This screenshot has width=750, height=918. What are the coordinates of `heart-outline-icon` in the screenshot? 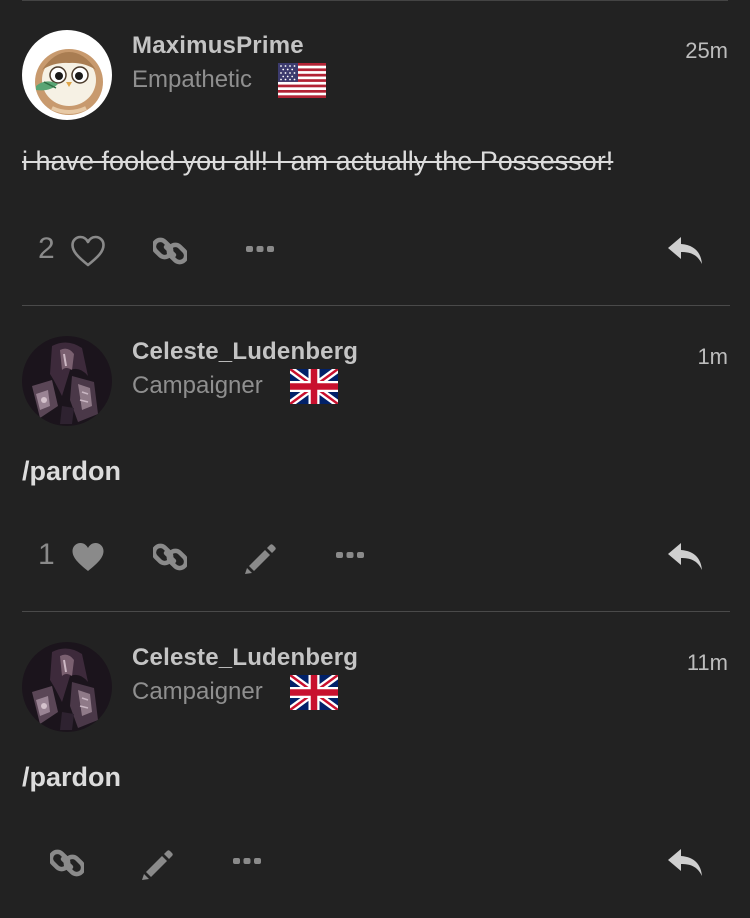 It's located at (88, 251).